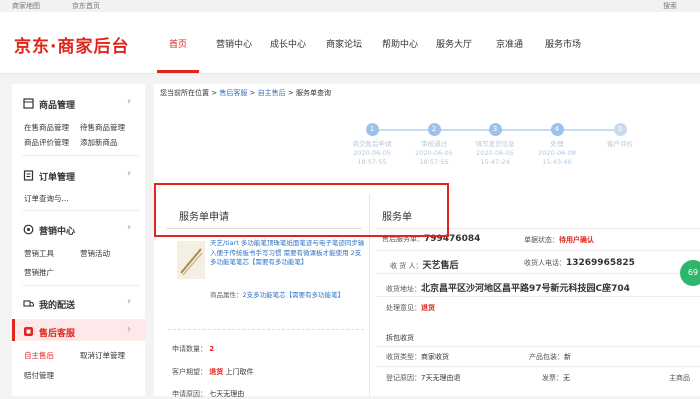  I want to click on invoice-field: 发票：无, so click(556, 378).